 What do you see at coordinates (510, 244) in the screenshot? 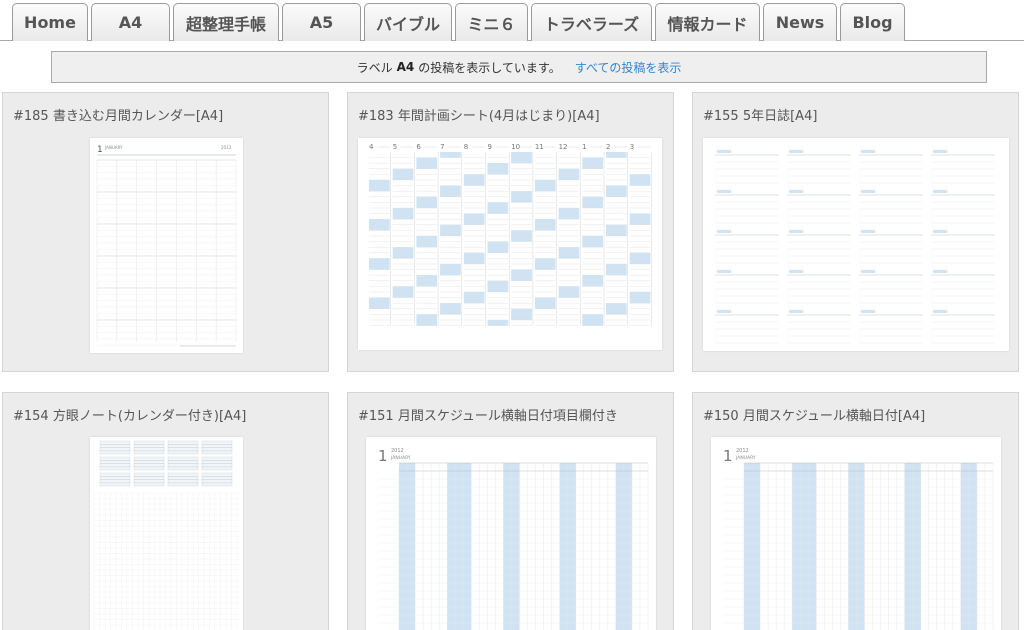
I see `yearly-plan-icon: 4 5 6 7 8 9 10 11 12 1 2 3` at bounding box center [510, 244].